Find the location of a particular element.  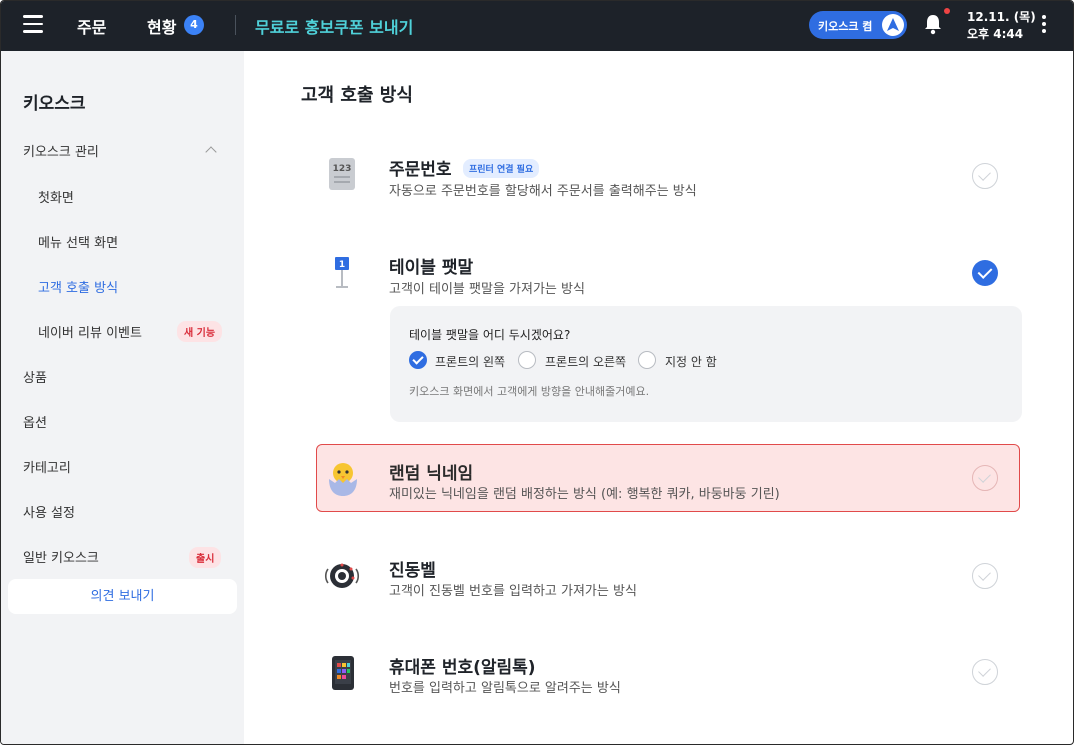

nav-status: 현황 is located at coordinates (161, 26).